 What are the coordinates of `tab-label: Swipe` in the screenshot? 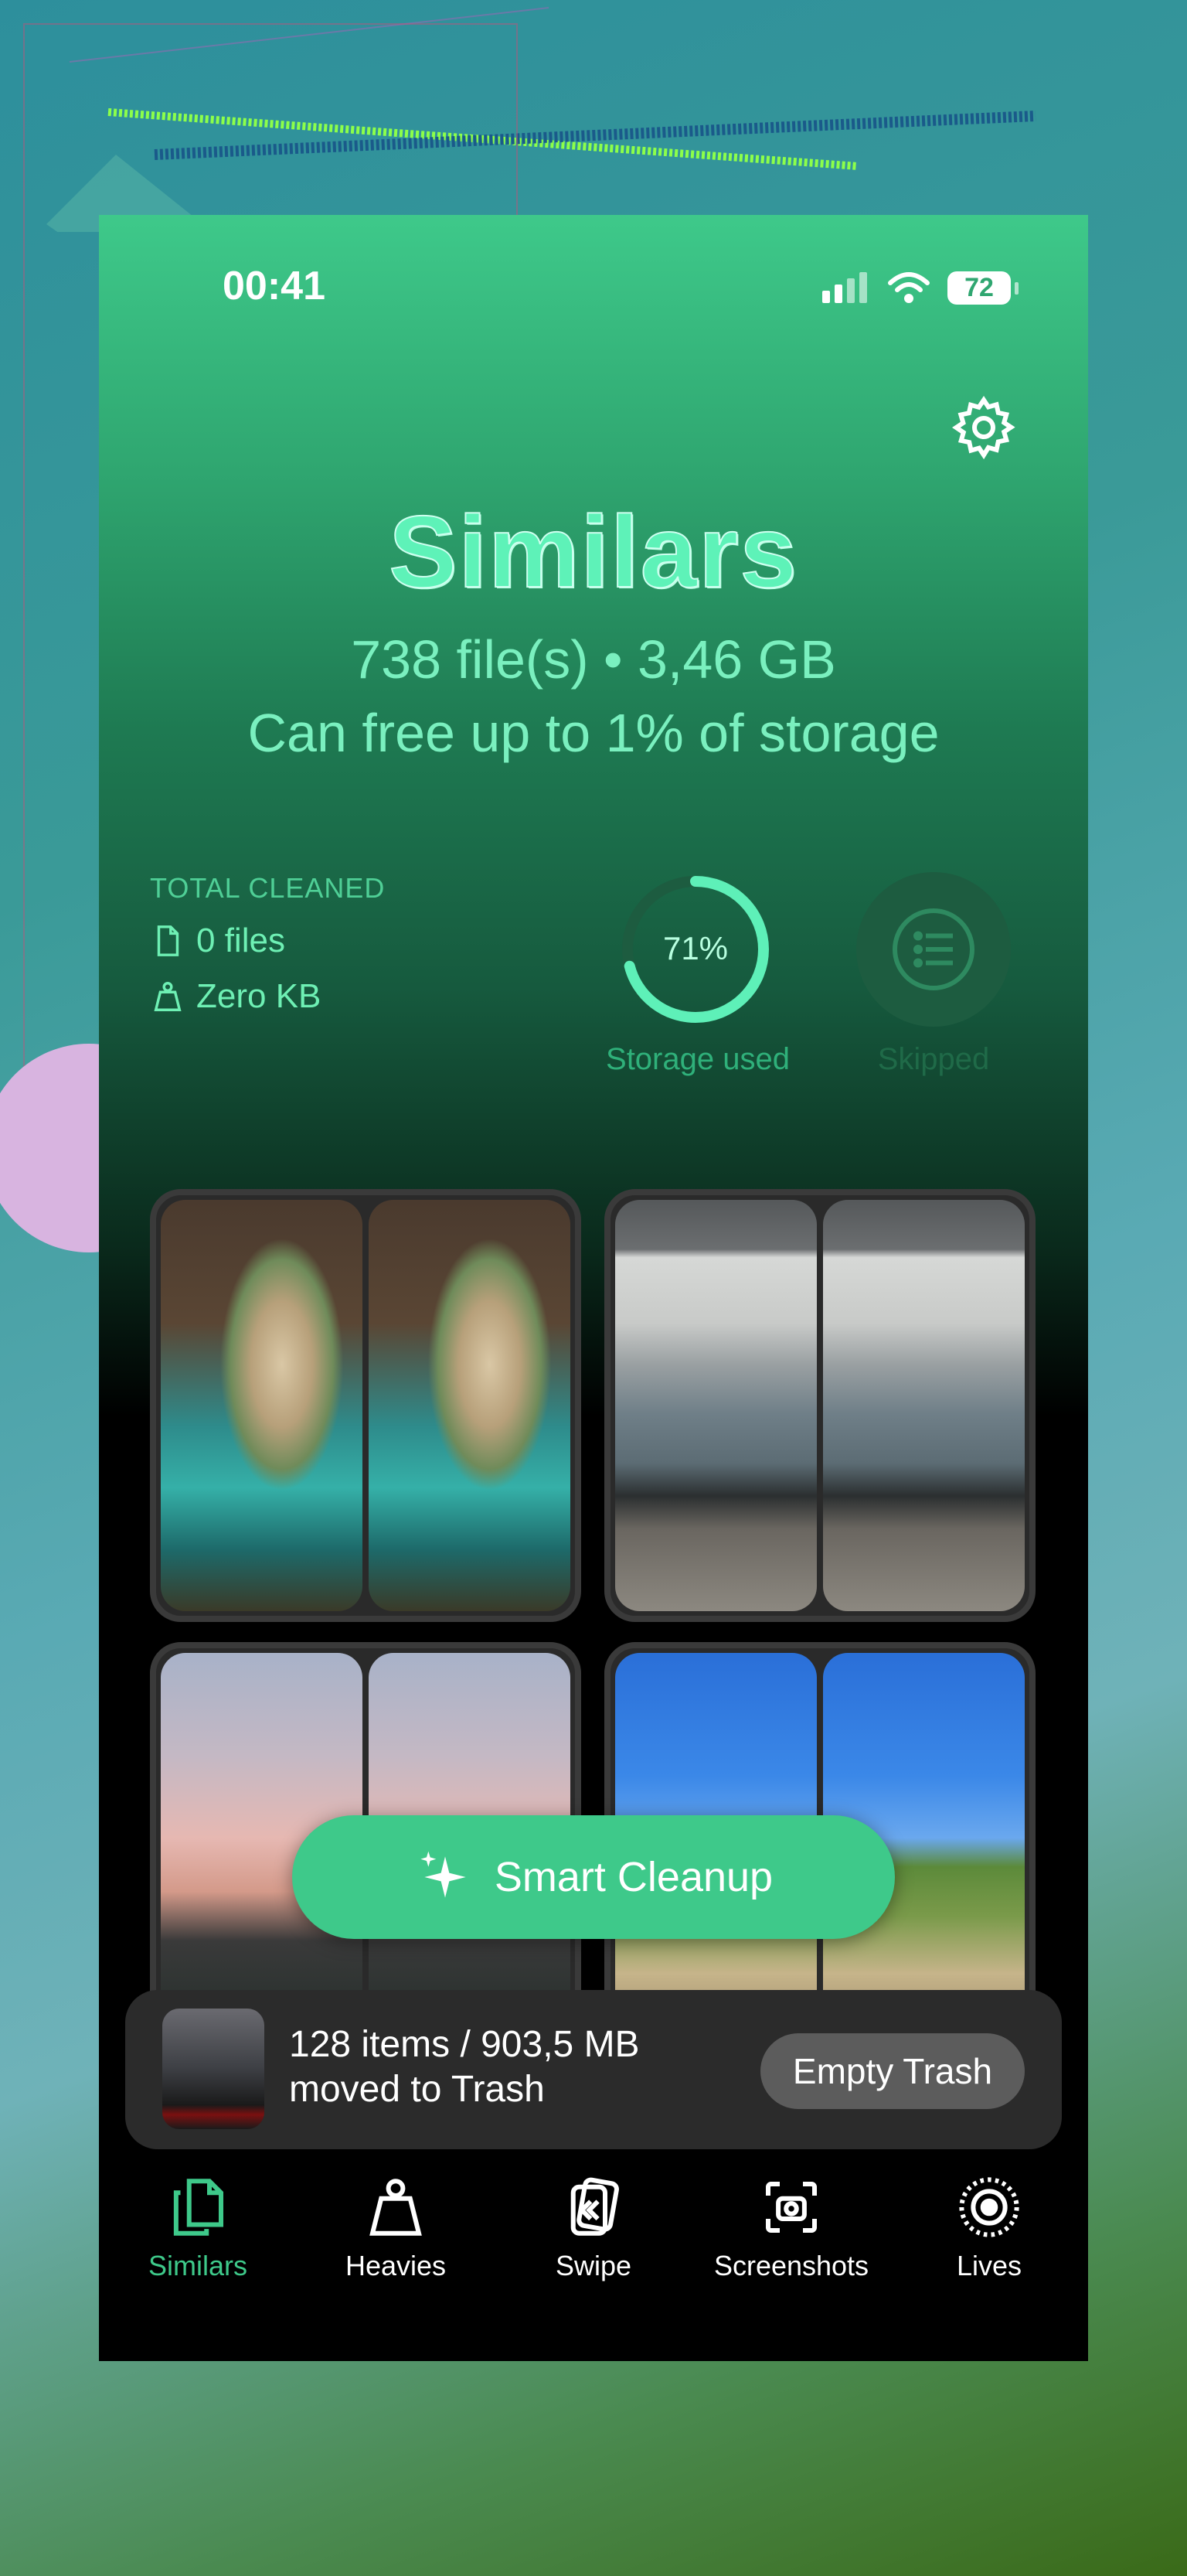 It's located at (593, 2265).